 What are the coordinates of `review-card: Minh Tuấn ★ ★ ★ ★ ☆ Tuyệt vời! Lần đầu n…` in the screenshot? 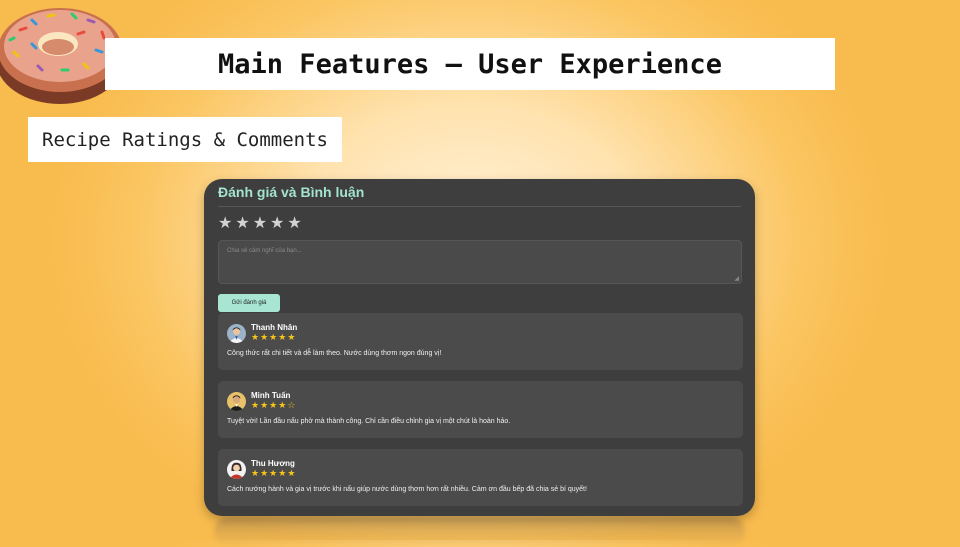 It's located at (480, 409).